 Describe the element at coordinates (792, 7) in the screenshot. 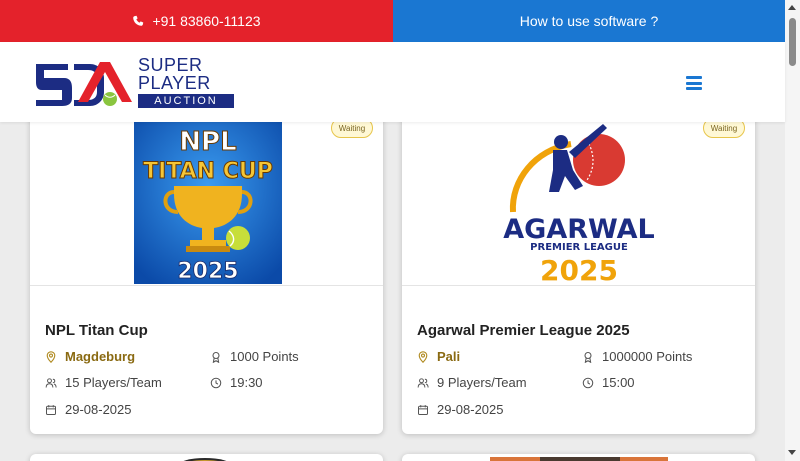

I see `scroll-up-arrow-icon` at that location.